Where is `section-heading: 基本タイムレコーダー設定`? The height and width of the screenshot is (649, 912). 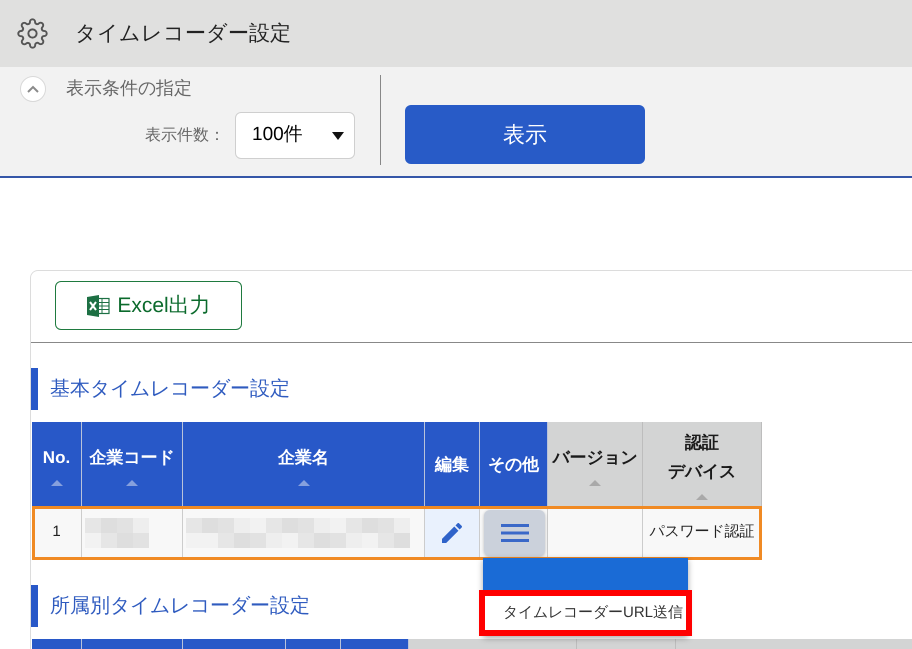
section-heading: 基本タイムレコーダー設定 is located at coordinates (170, 389).